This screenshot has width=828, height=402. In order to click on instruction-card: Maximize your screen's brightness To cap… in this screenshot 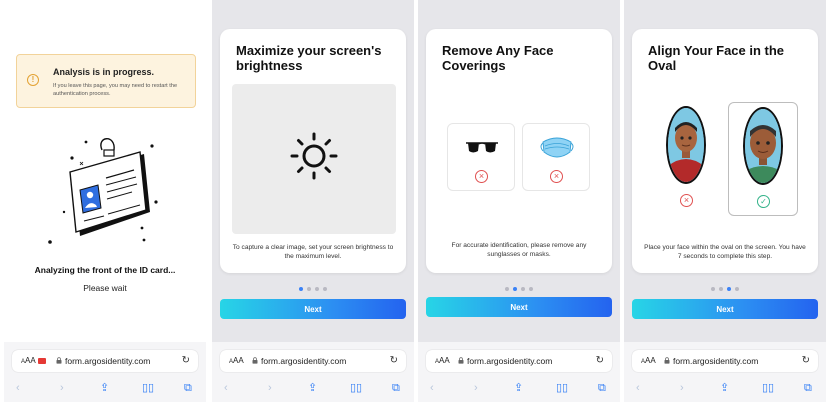, I will do `click(313, 151)`.